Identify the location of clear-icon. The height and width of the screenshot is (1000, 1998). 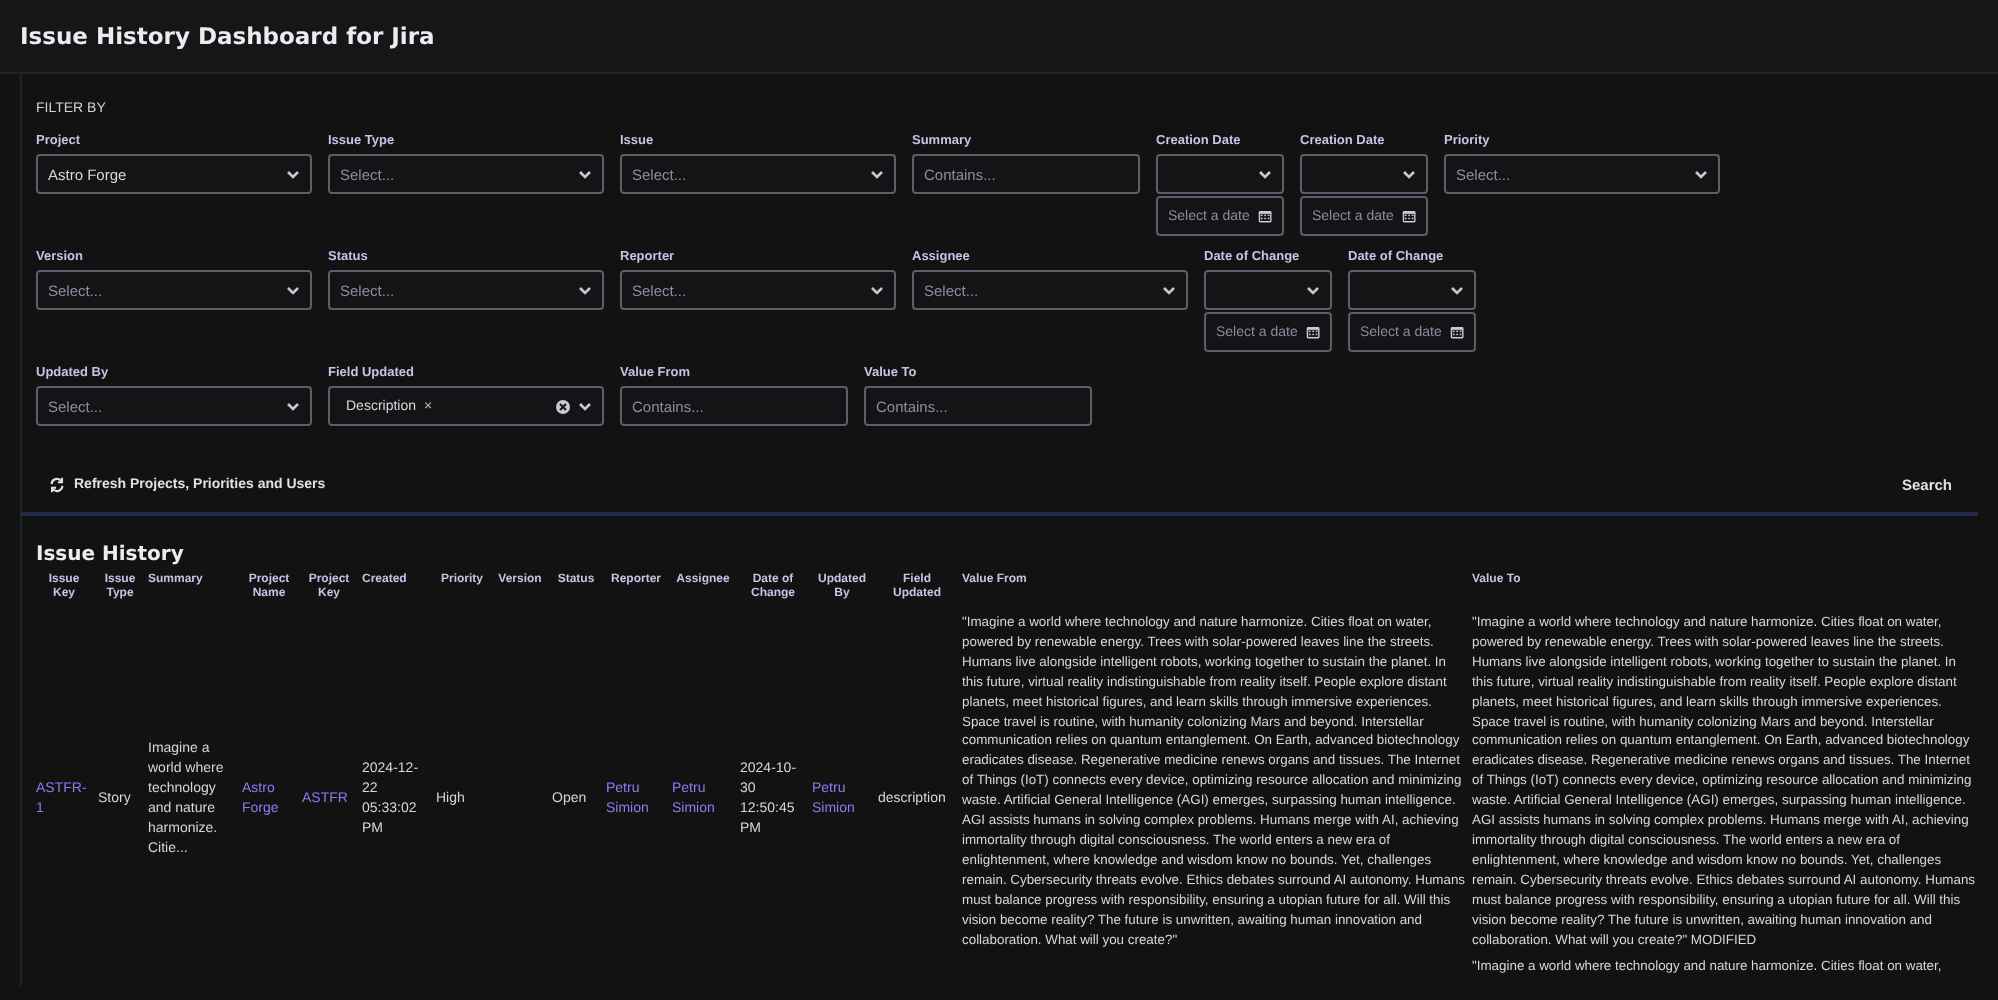
(563, 406).